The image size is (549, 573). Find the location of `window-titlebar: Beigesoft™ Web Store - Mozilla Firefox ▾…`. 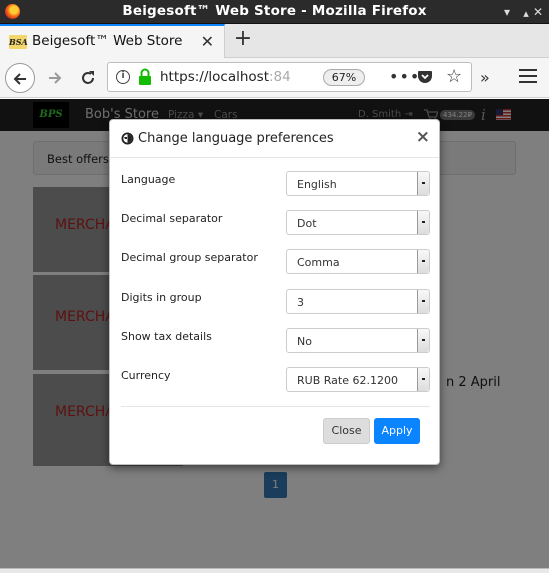

window-titlebar: Beigesoft™ Web Store - Mozilla Firefox ▾… is located at coordinates (274, 12).